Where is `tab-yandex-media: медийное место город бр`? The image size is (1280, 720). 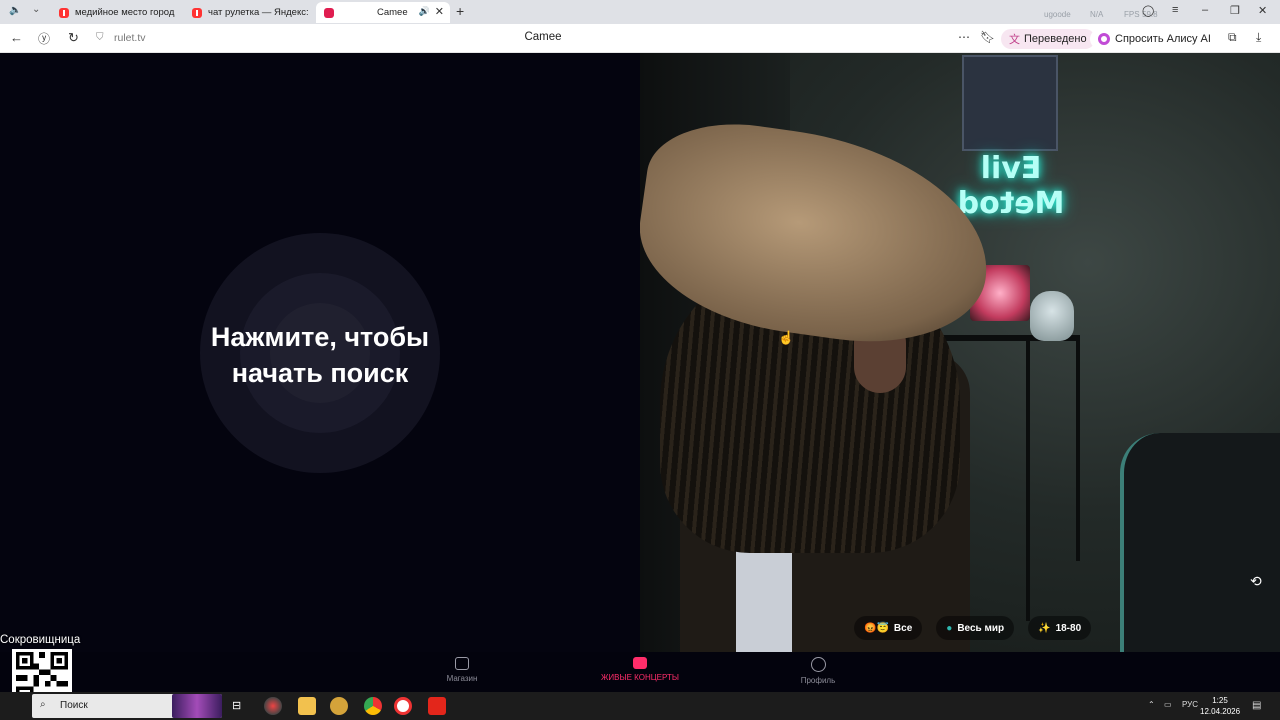
tab-yandex-media: медийное место город бр is located at coordinates (116, 12).